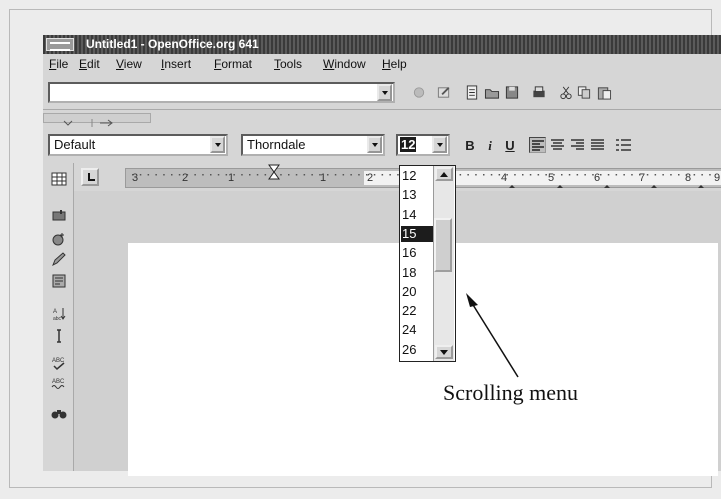  Describe the element at coordinates (274, 172) in the screenshot. I see `hanging-indent-marker` at that location.